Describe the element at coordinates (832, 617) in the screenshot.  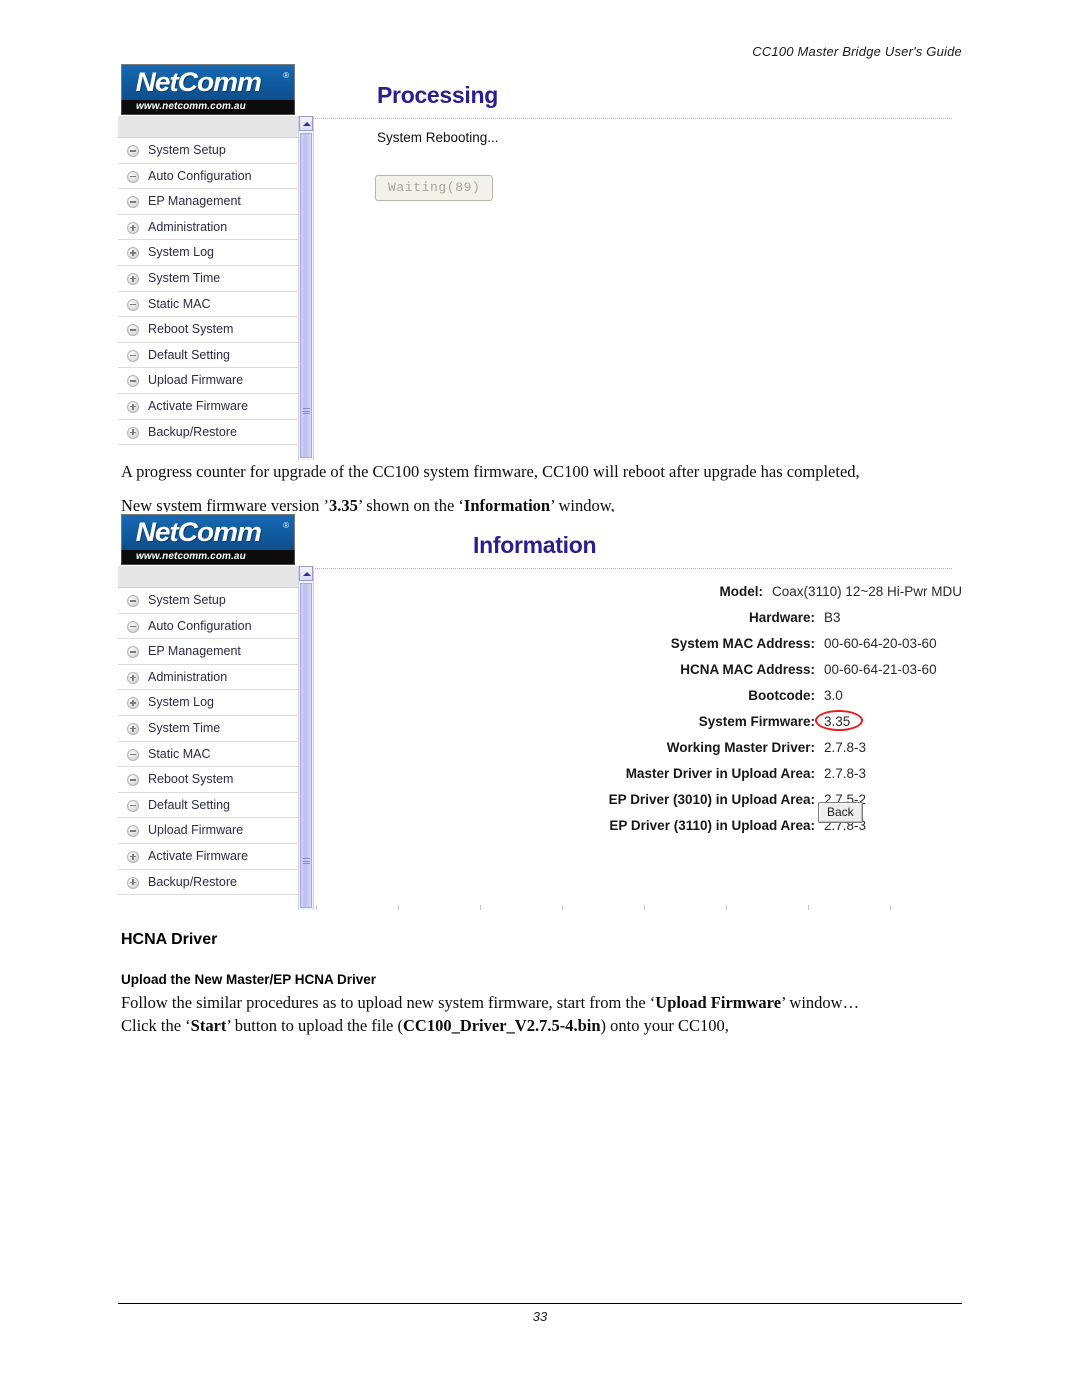
I see `info-value: B3` at that location.